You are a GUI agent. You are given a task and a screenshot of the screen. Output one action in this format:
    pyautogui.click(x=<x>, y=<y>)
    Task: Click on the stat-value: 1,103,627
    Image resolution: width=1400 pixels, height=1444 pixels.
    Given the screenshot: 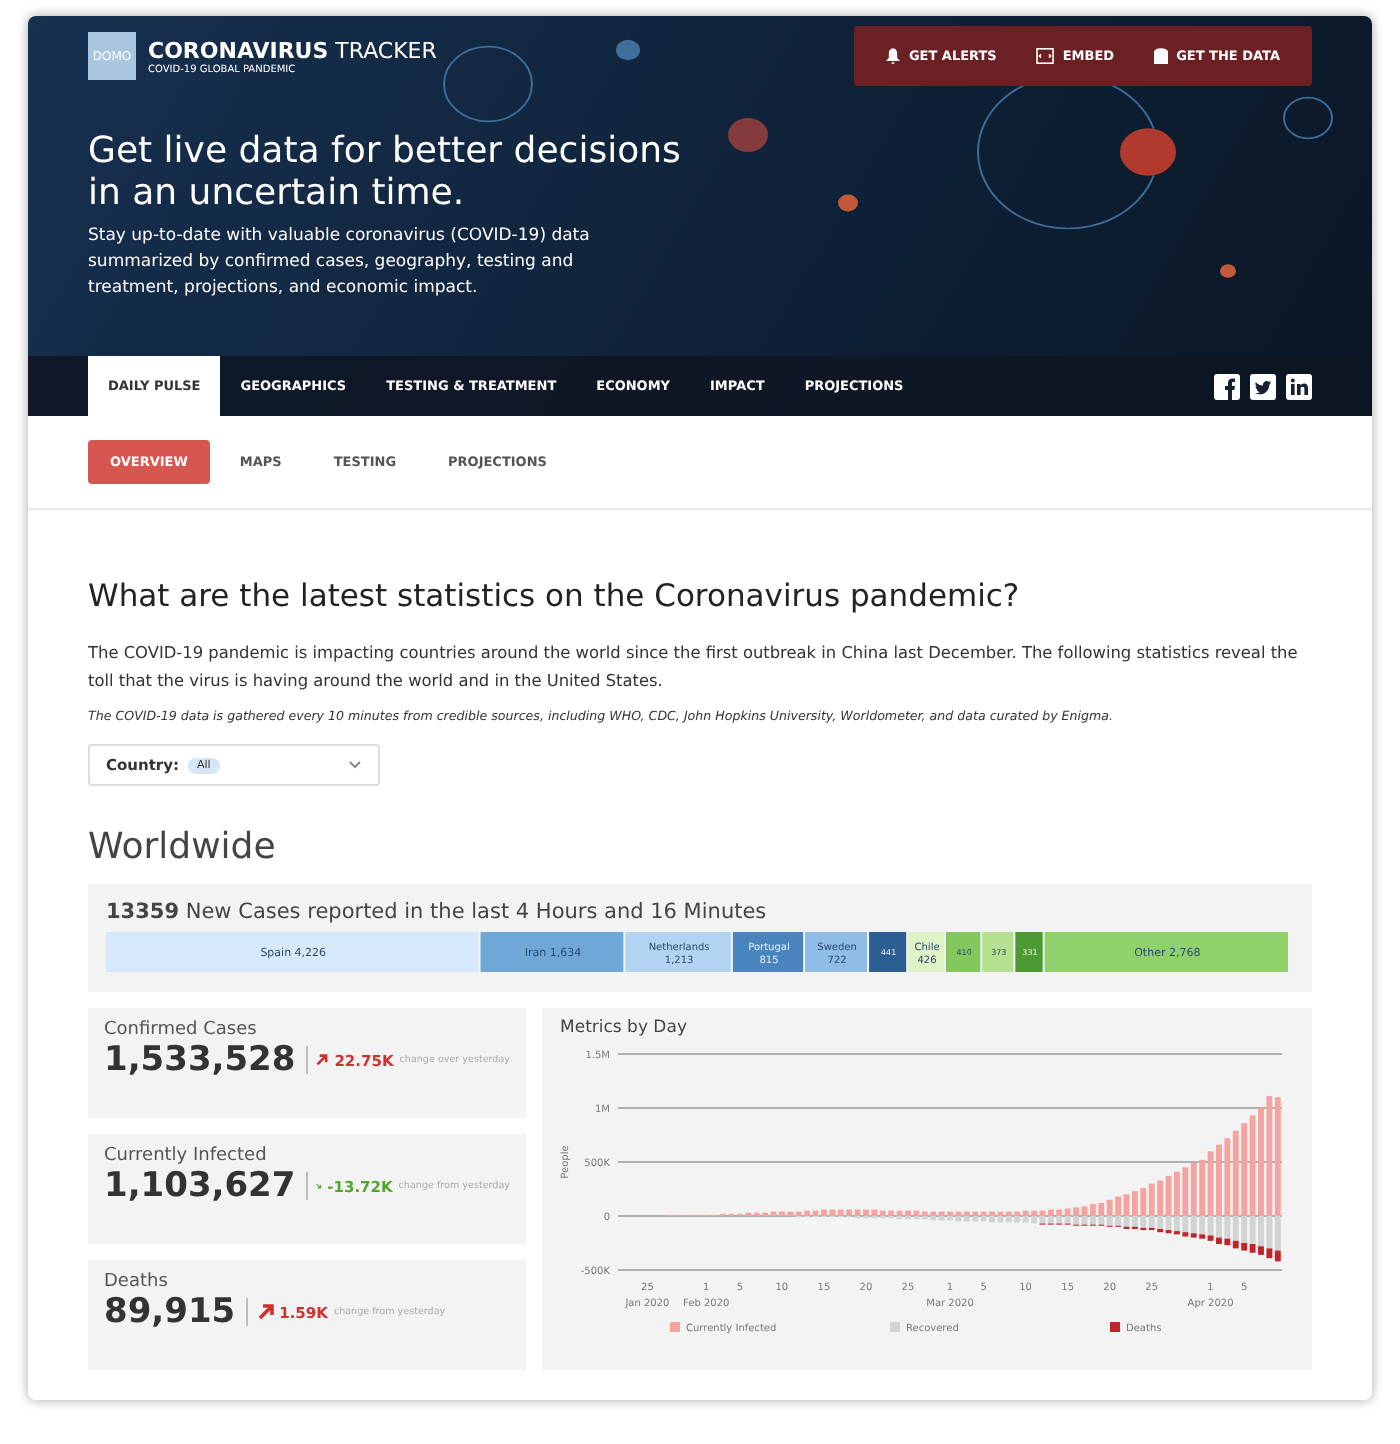 What is the action you would take?
    pyautogui.click(x=200, y=1186)
    